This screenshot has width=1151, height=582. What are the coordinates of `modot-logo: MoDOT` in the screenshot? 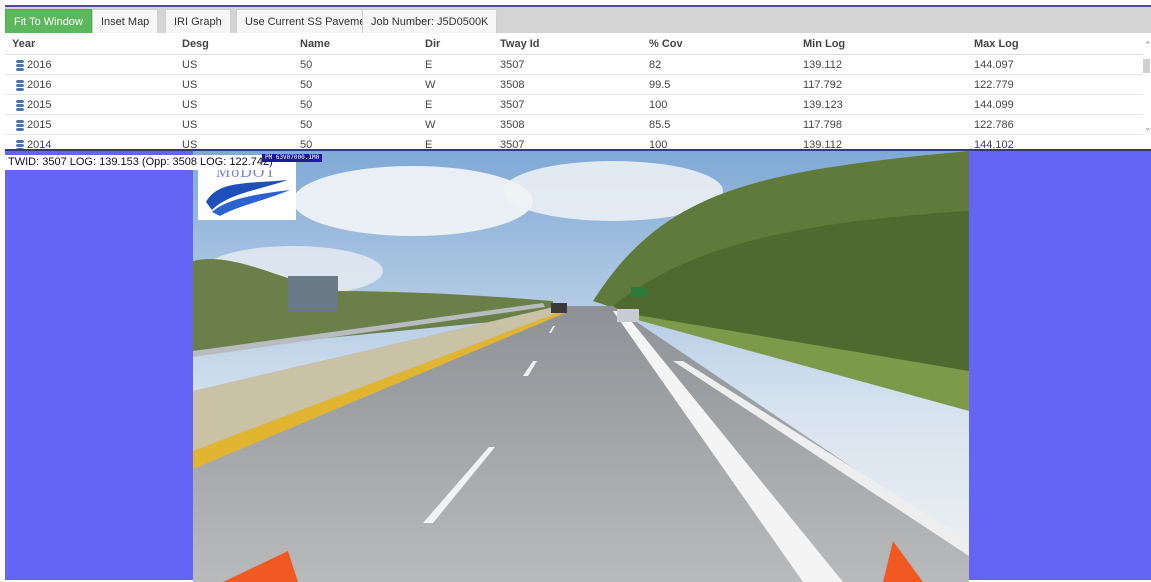 It's located at (247, 191).